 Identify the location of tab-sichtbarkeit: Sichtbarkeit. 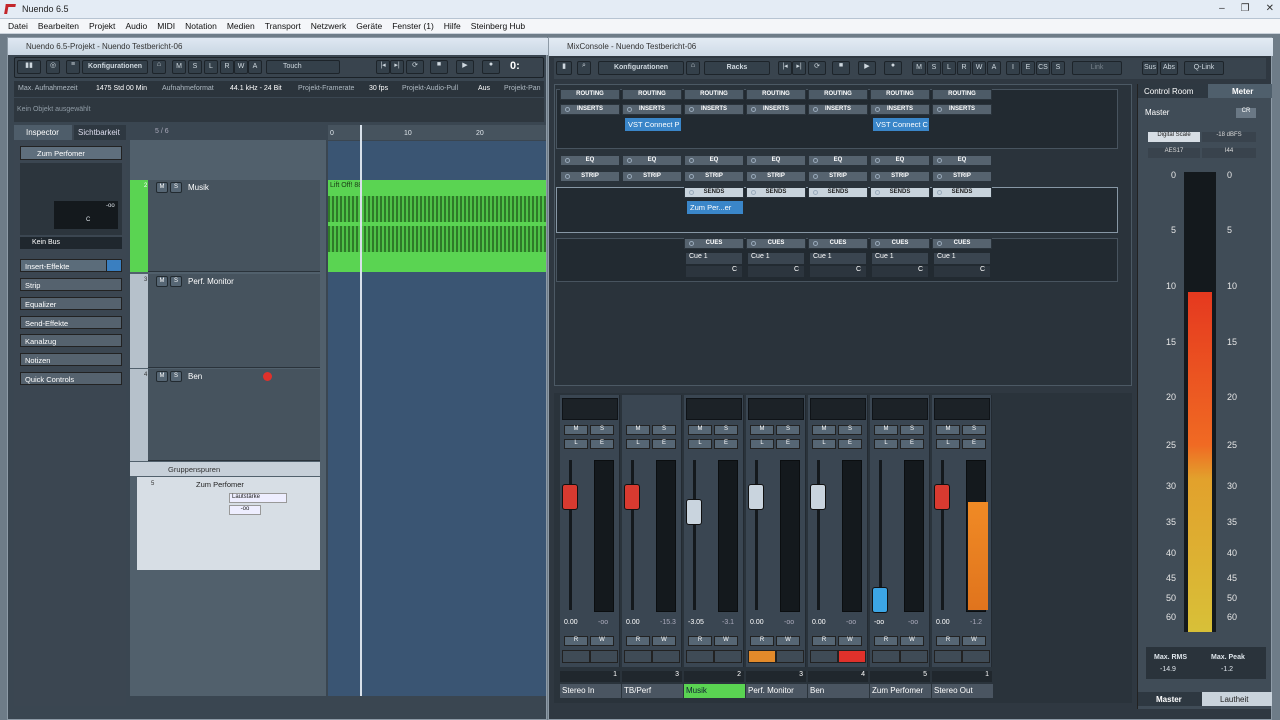
(100, 132).